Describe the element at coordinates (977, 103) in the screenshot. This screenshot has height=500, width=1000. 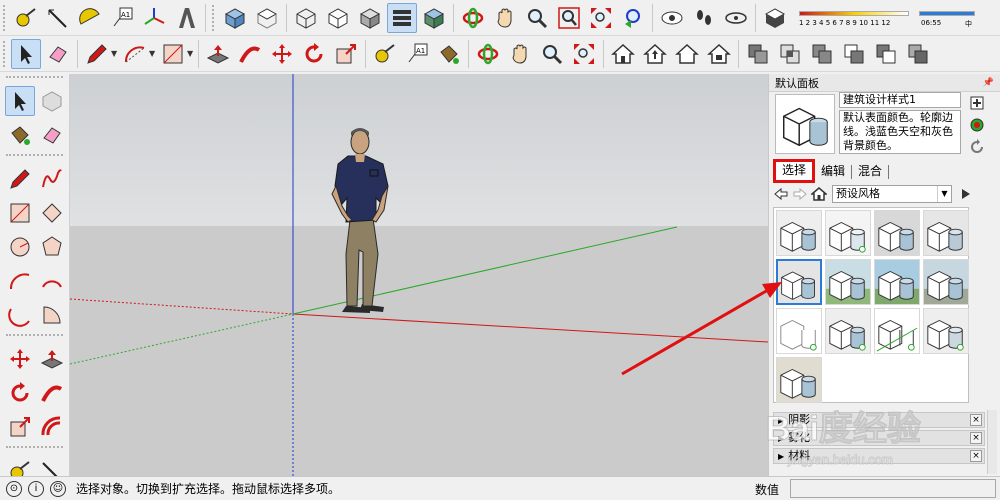
I see `create-style-button` at that location.